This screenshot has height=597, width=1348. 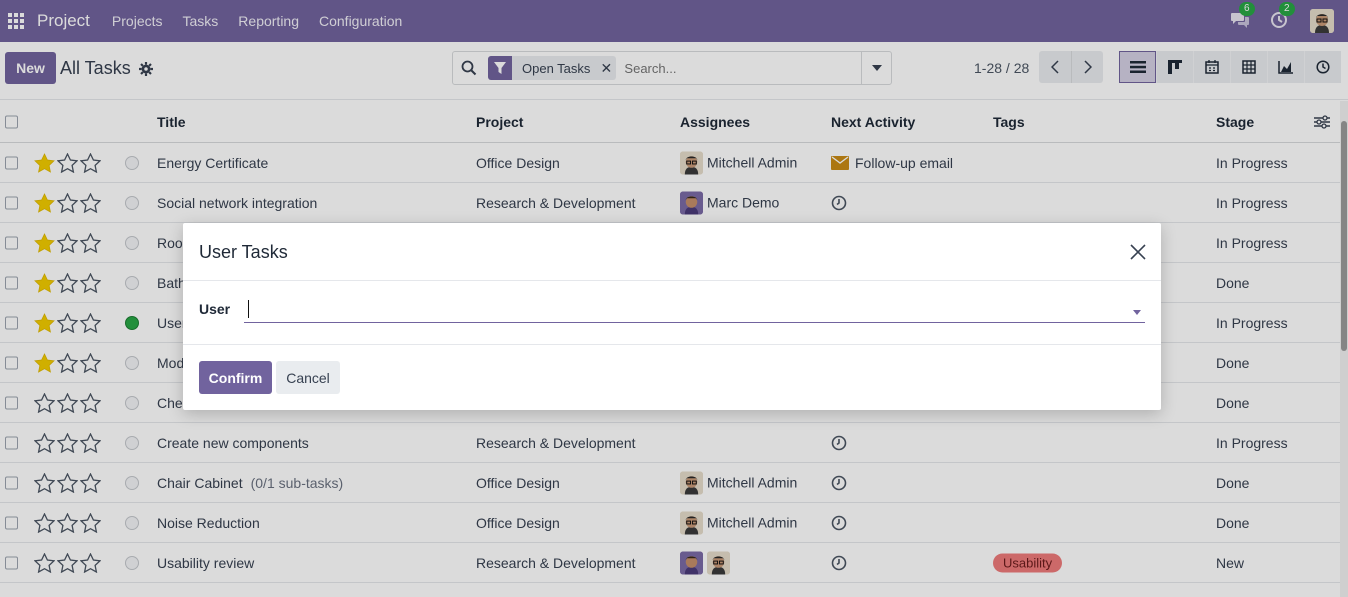 I want to click on close-icon, so click(x=1138, y=252).